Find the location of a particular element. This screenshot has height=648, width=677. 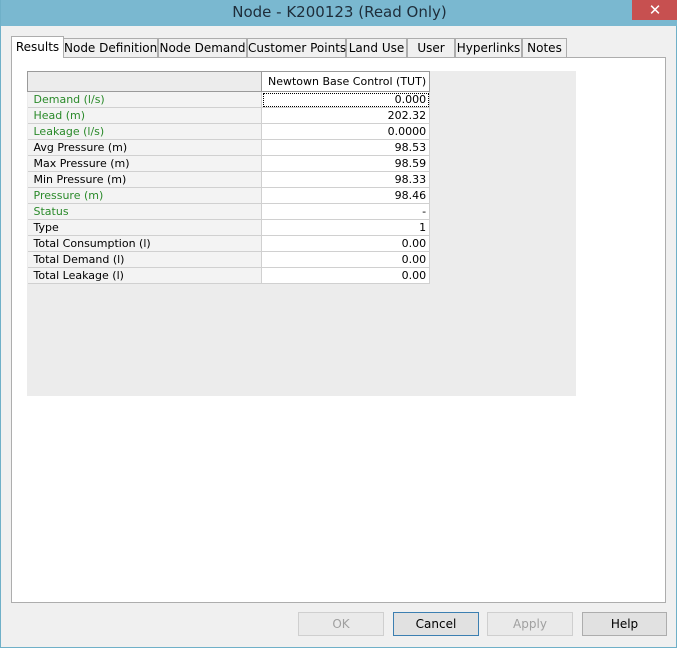

row-label-pressure: Pressure (m) is located at coordinates (144, 195).